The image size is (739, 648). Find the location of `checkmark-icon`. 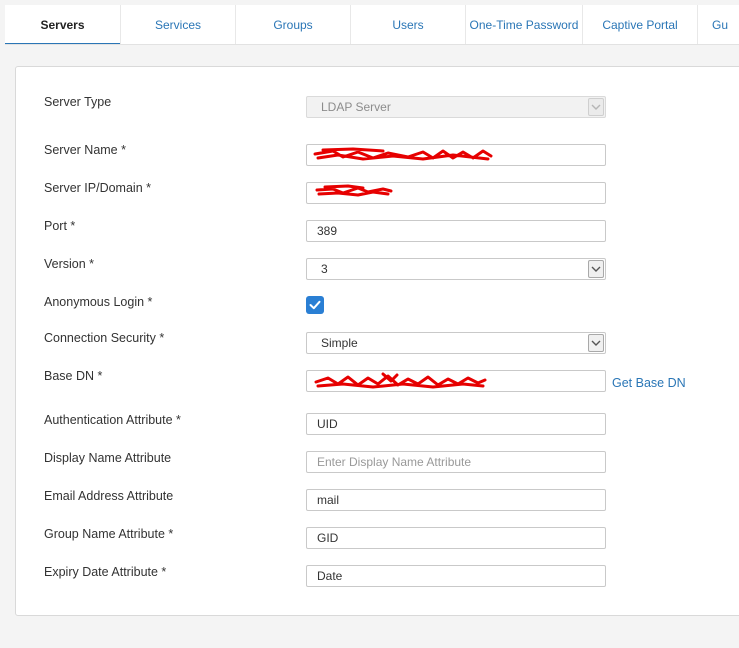

checkmark-icon is located at coordinates (315, 305).